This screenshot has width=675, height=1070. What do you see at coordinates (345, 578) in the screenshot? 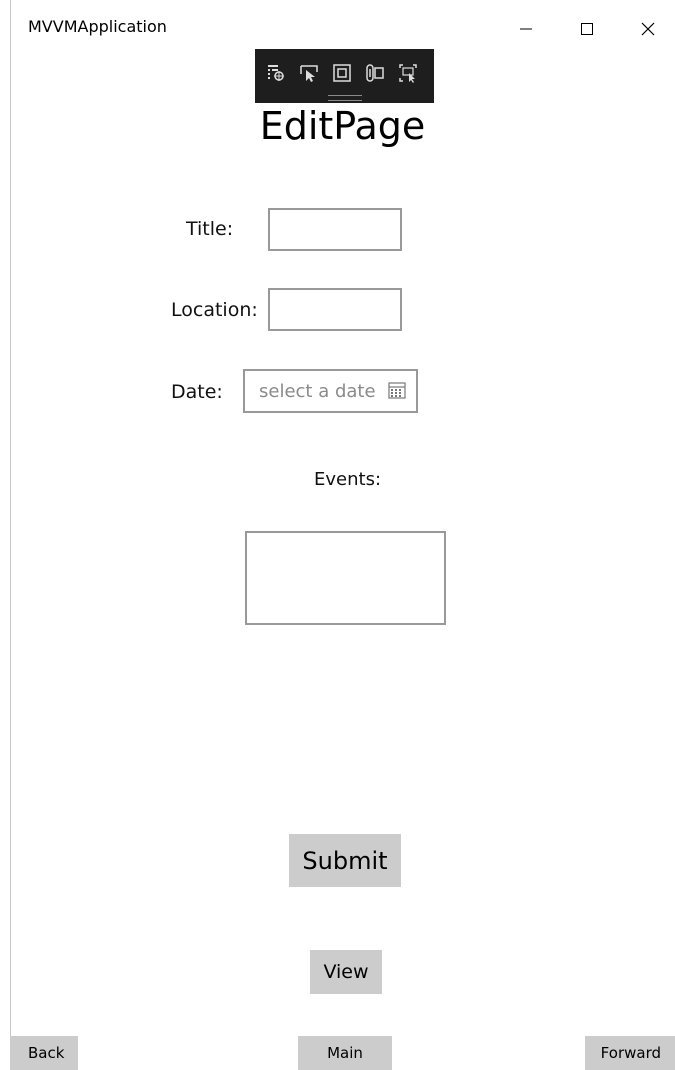
I see `events-input` at bounding box center [345, 578].